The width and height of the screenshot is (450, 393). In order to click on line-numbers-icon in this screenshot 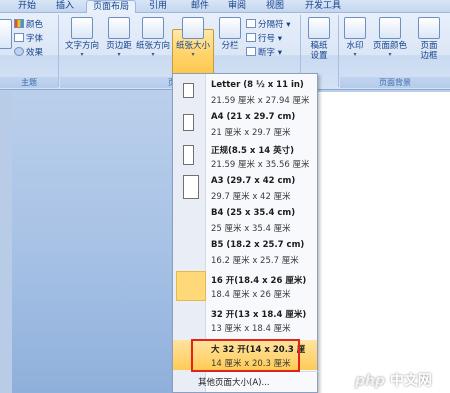, I will do `click(251, 37)`.